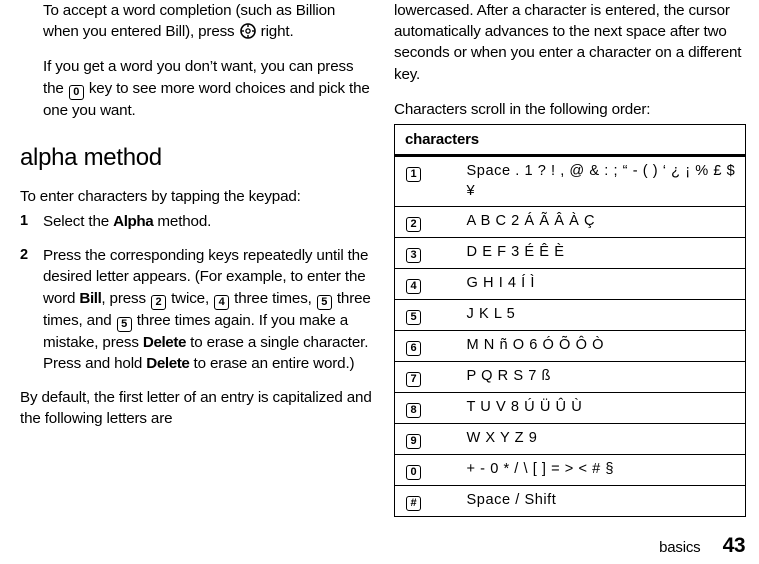  What do you see at coordinates (272, 363) in the screenshot?
I see `step-text-run: to erase an entire word.)` at bounding box center [272, 363].